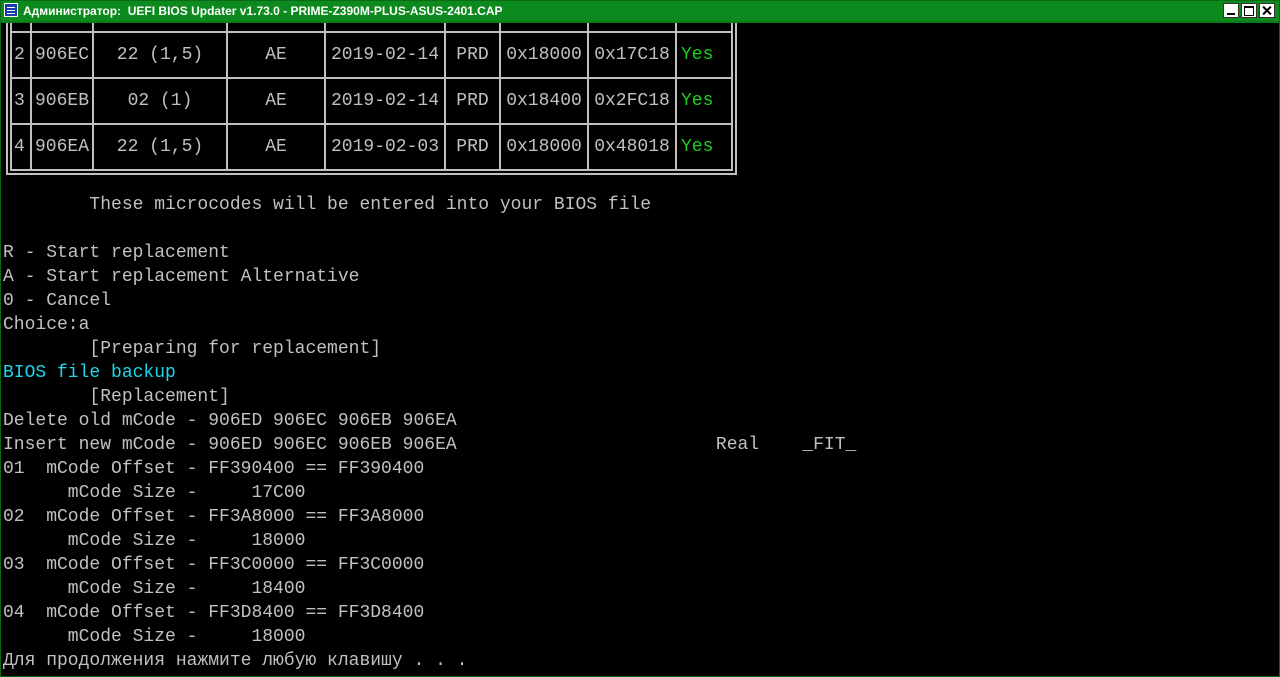 The height and width of the screenshot is (677, 1280). Describe the element at coordinates (154, 493) in the screenshot. I see `console-line: mCode Size - 17C00` at that location.